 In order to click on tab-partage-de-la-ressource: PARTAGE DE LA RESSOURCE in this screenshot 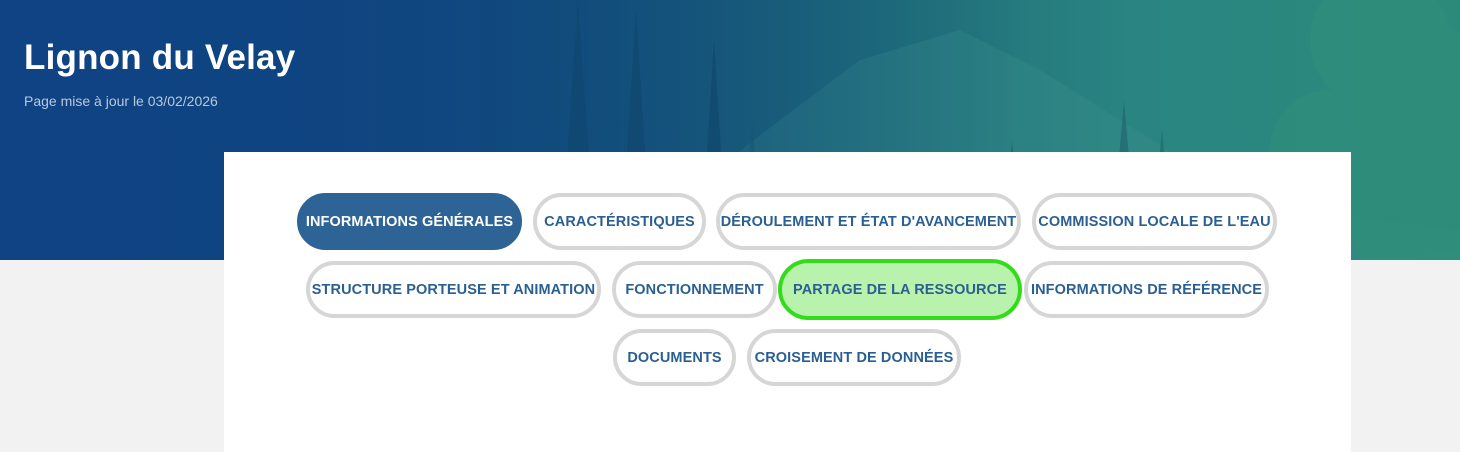, I will do `click(900, 289)`.